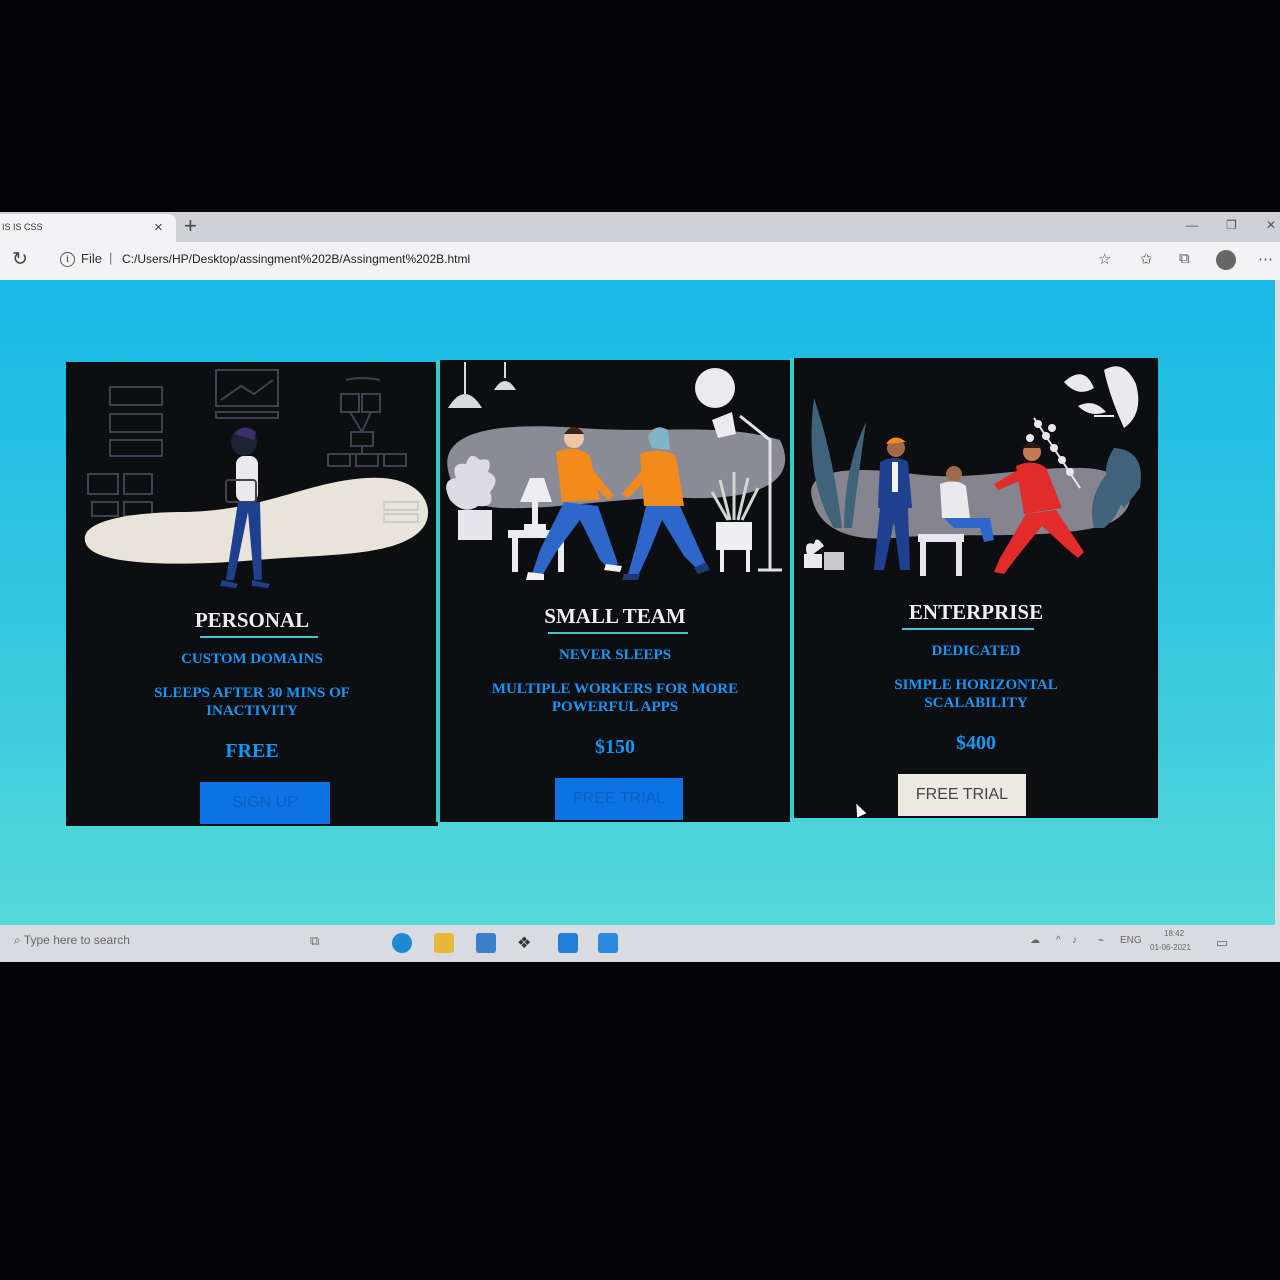 This screenshot has width=1280, height=1280. I want to click on add-favorite-icon: ☆, so click(1104, 259).